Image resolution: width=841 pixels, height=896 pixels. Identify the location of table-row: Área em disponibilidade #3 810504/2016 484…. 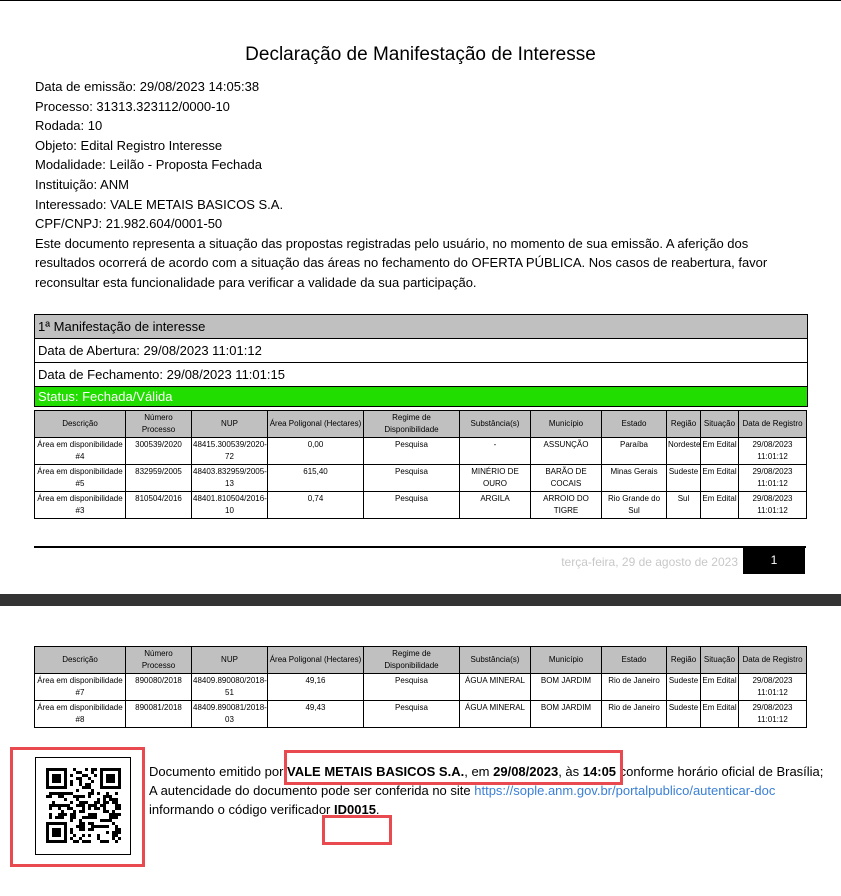
(420, 505).